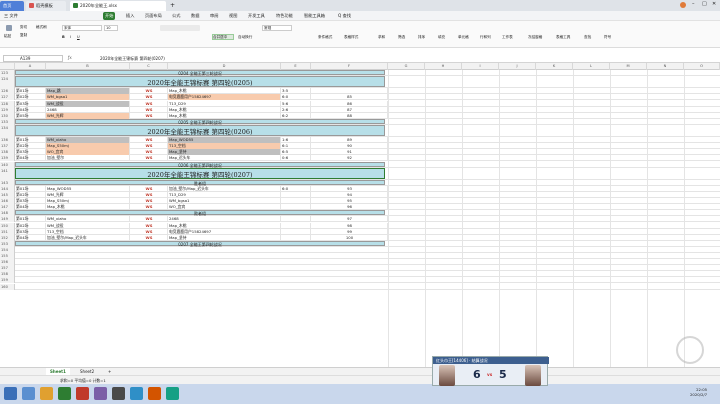 The width and height of the screenshot is (720, 404). Describe the element at coordinates (490, 374) in the screenshot. I see `vs-label: vs` at that location.